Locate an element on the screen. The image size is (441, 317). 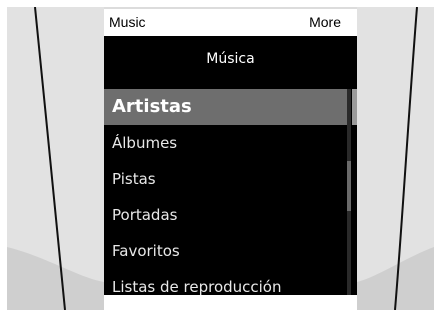
softkey-bar: Music More is located at coordinates (230, 22).